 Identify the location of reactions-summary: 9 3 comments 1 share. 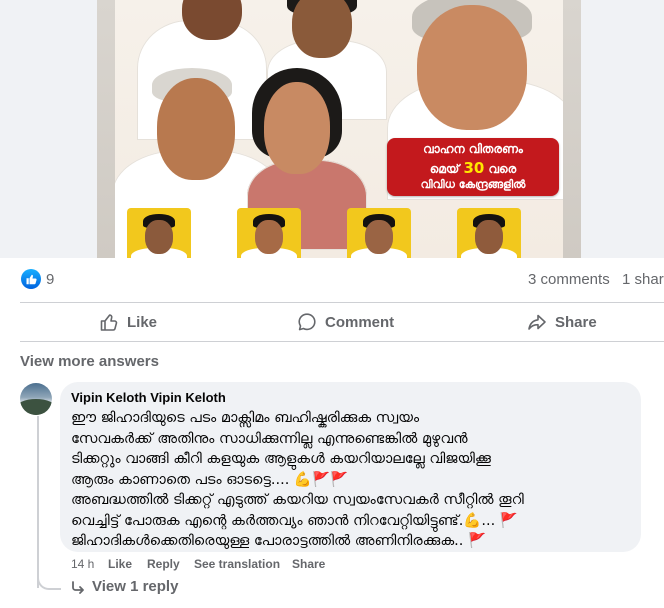
(332, 280).